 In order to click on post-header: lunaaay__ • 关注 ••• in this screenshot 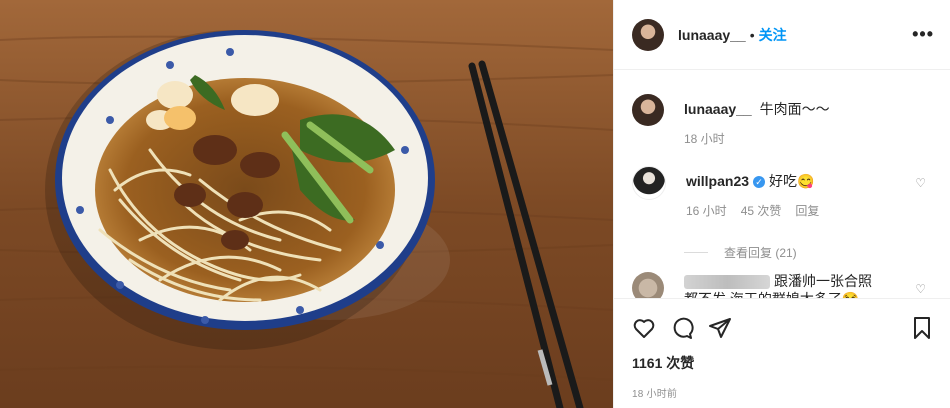, I will do `click(782, 35)`.